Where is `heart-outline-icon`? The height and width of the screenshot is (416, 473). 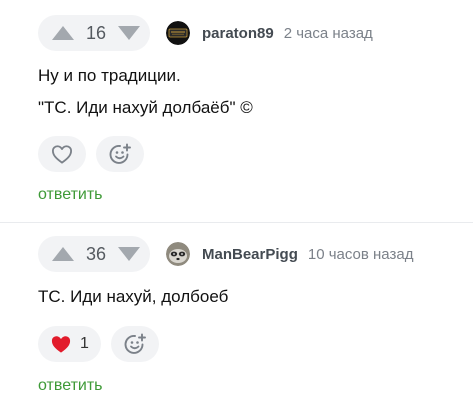
heart-outline-icon is located at coordinates (62, 154).